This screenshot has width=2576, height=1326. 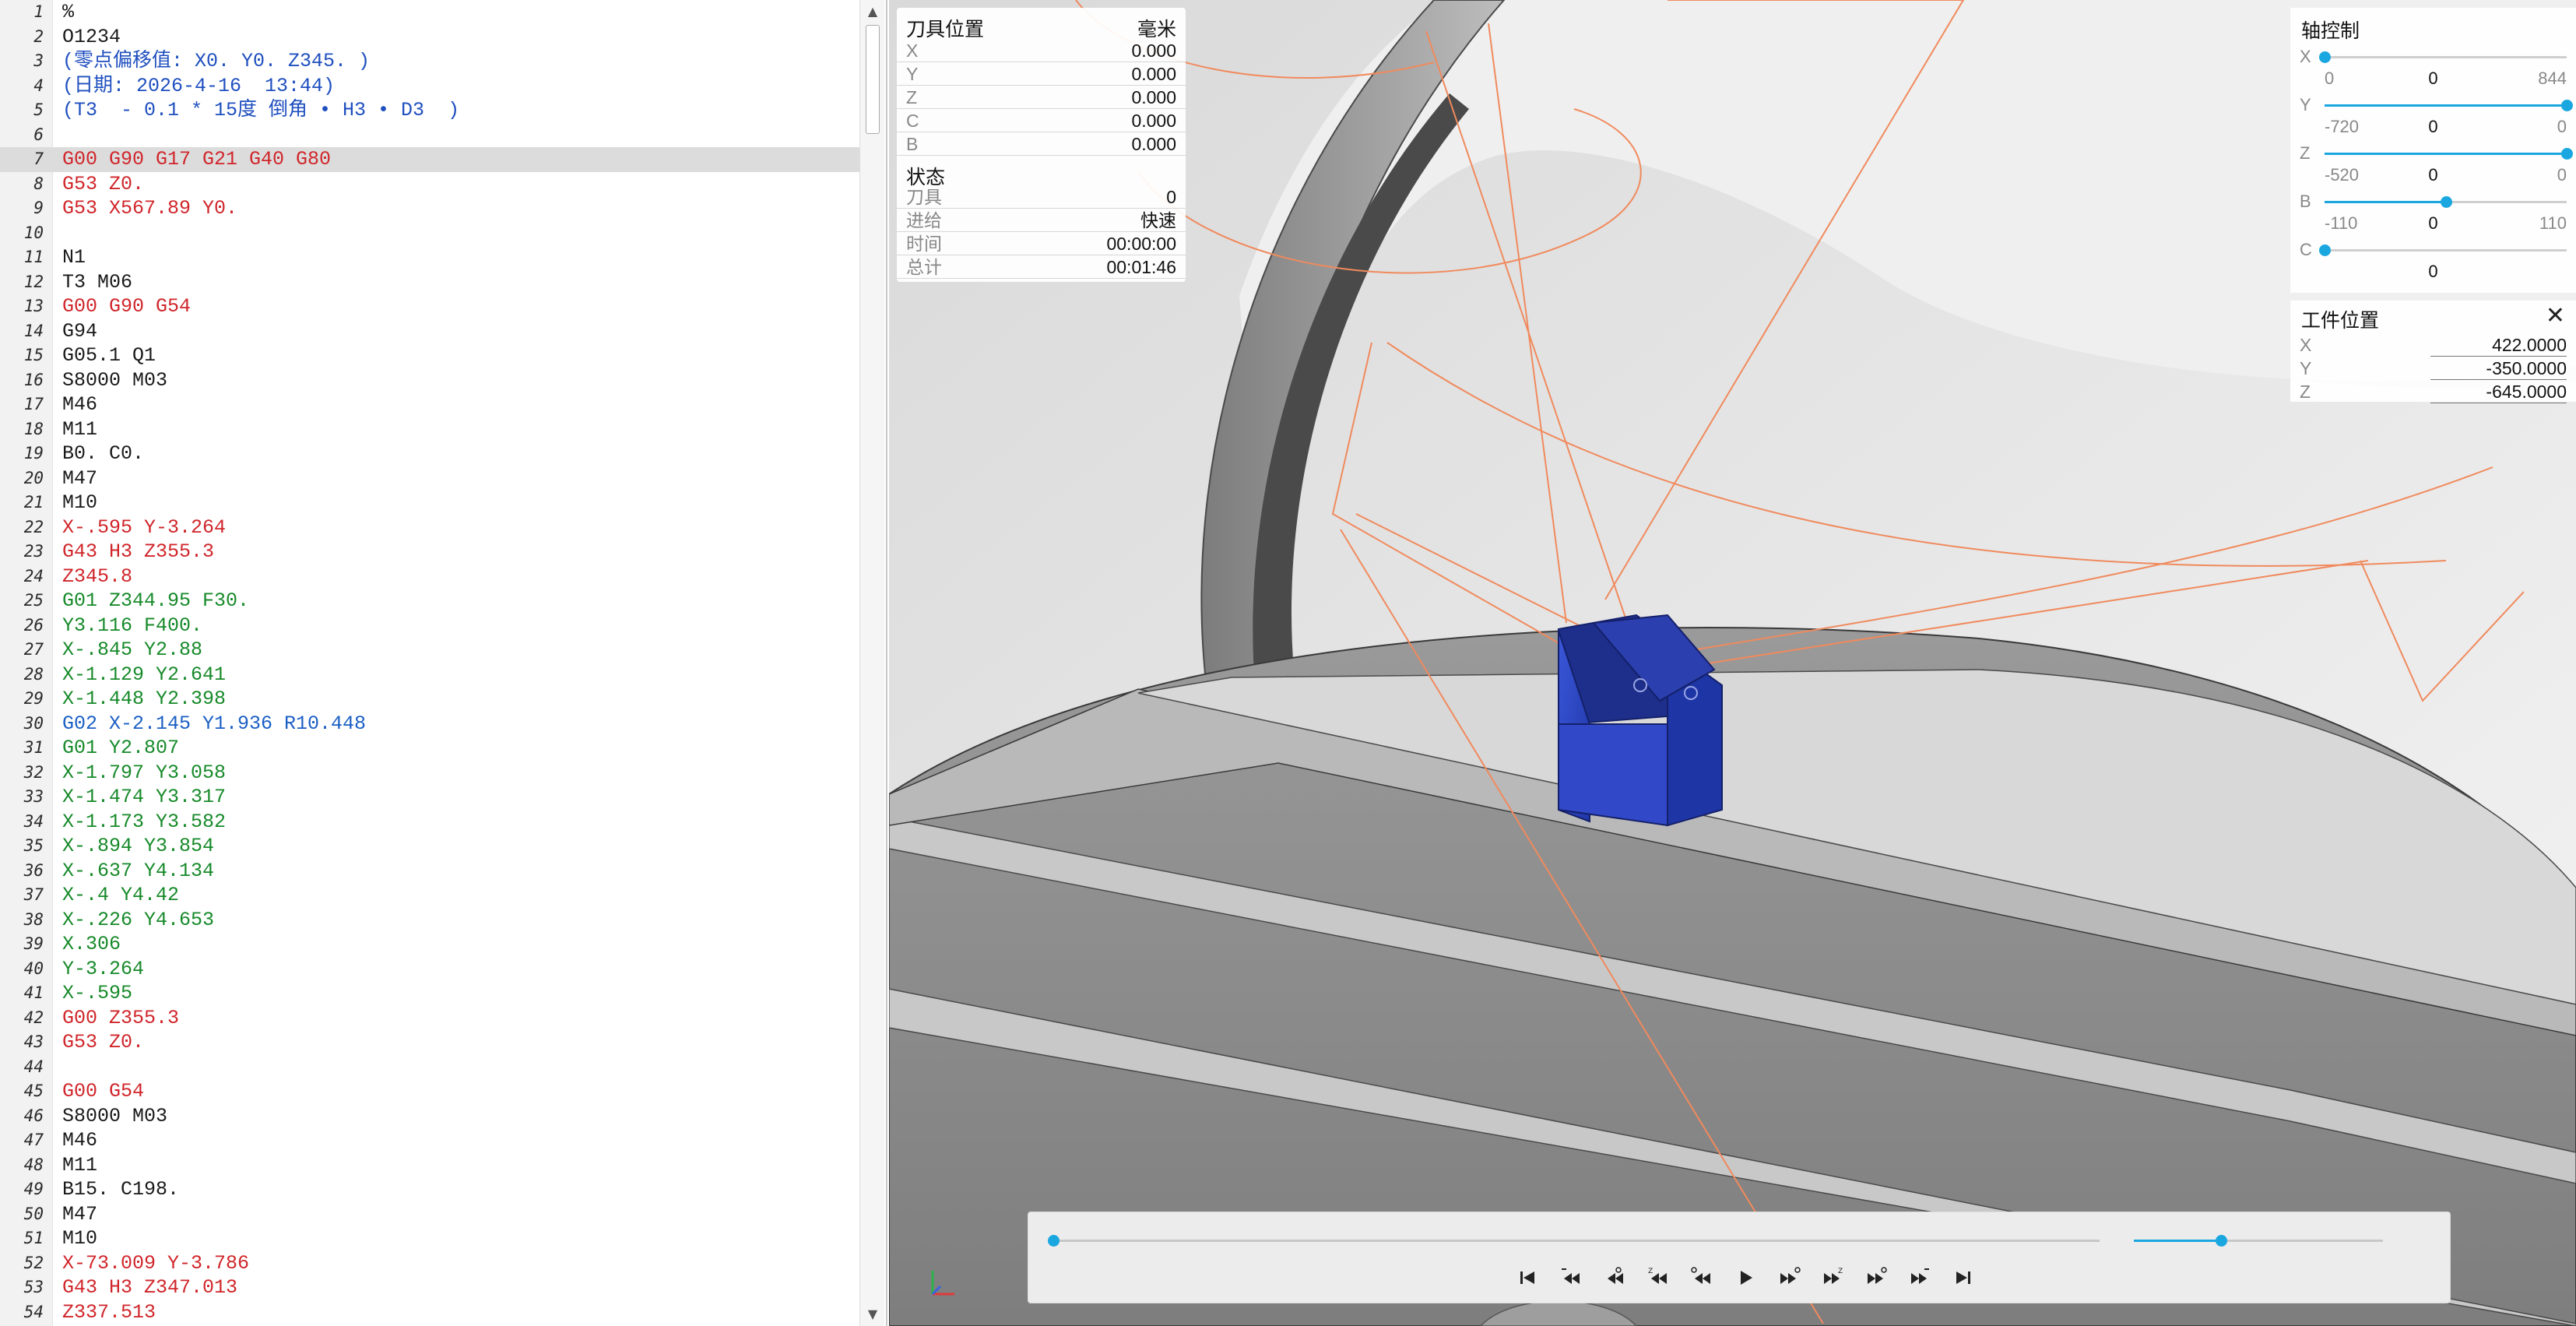 I want to click on code-line: 12 T3 M06, so click(x=429, y=282).